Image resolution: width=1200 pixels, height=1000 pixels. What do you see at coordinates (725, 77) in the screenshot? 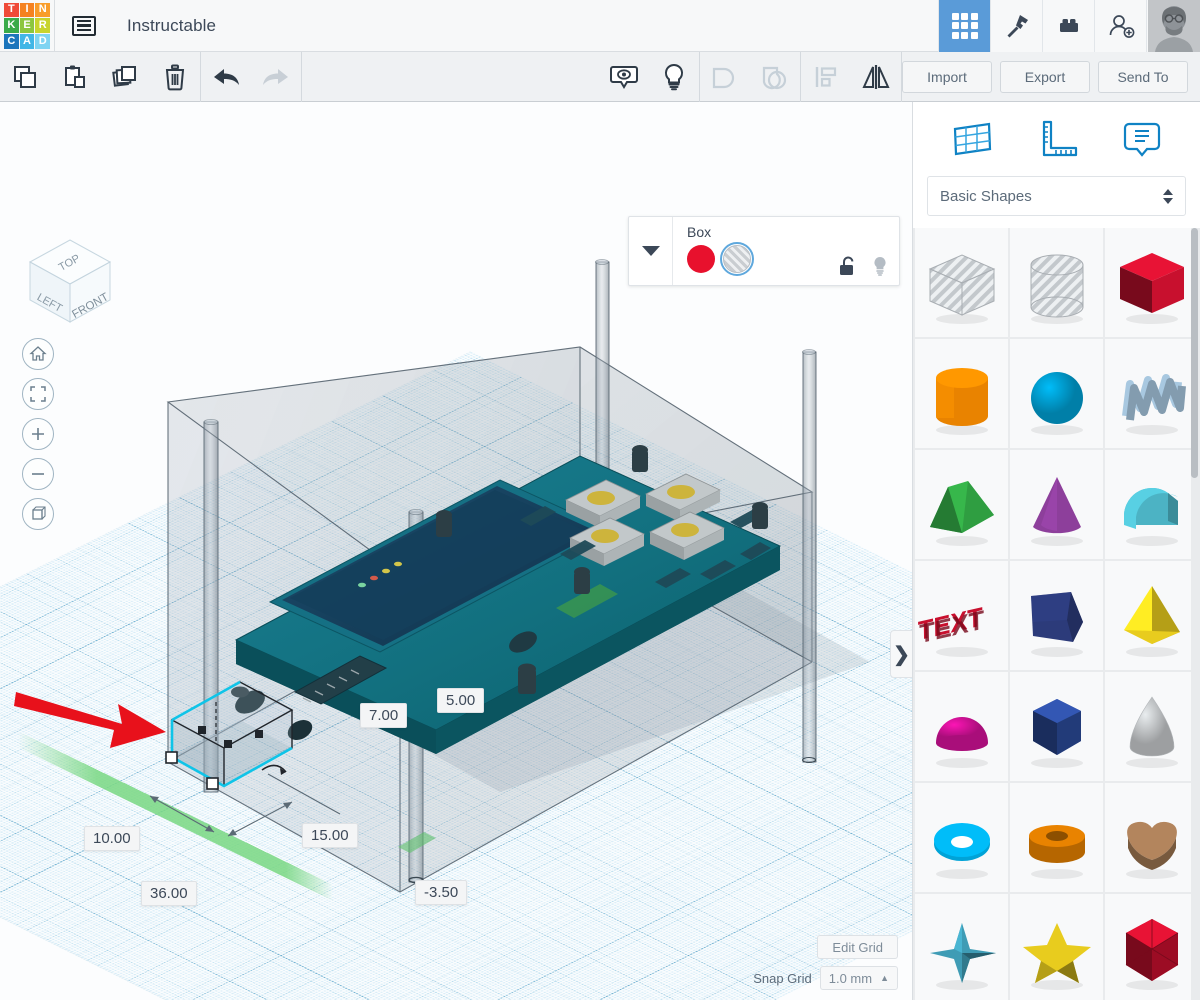
I see `group-button` at bounding box center [725, 77].